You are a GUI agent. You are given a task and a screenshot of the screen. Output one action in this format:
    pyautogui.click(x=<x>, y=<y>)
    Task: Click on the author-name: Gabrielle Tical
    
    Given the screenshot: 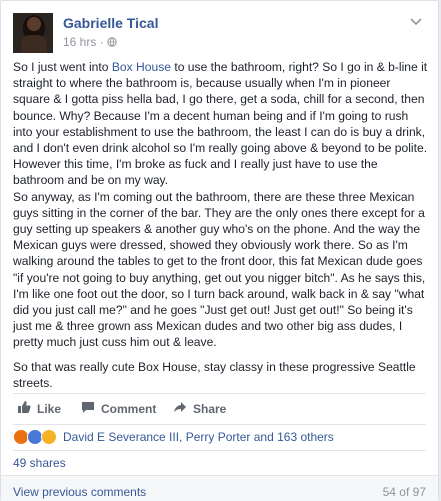 What is the action you would take?
    pyautogui.click(x=110, y=23)
    